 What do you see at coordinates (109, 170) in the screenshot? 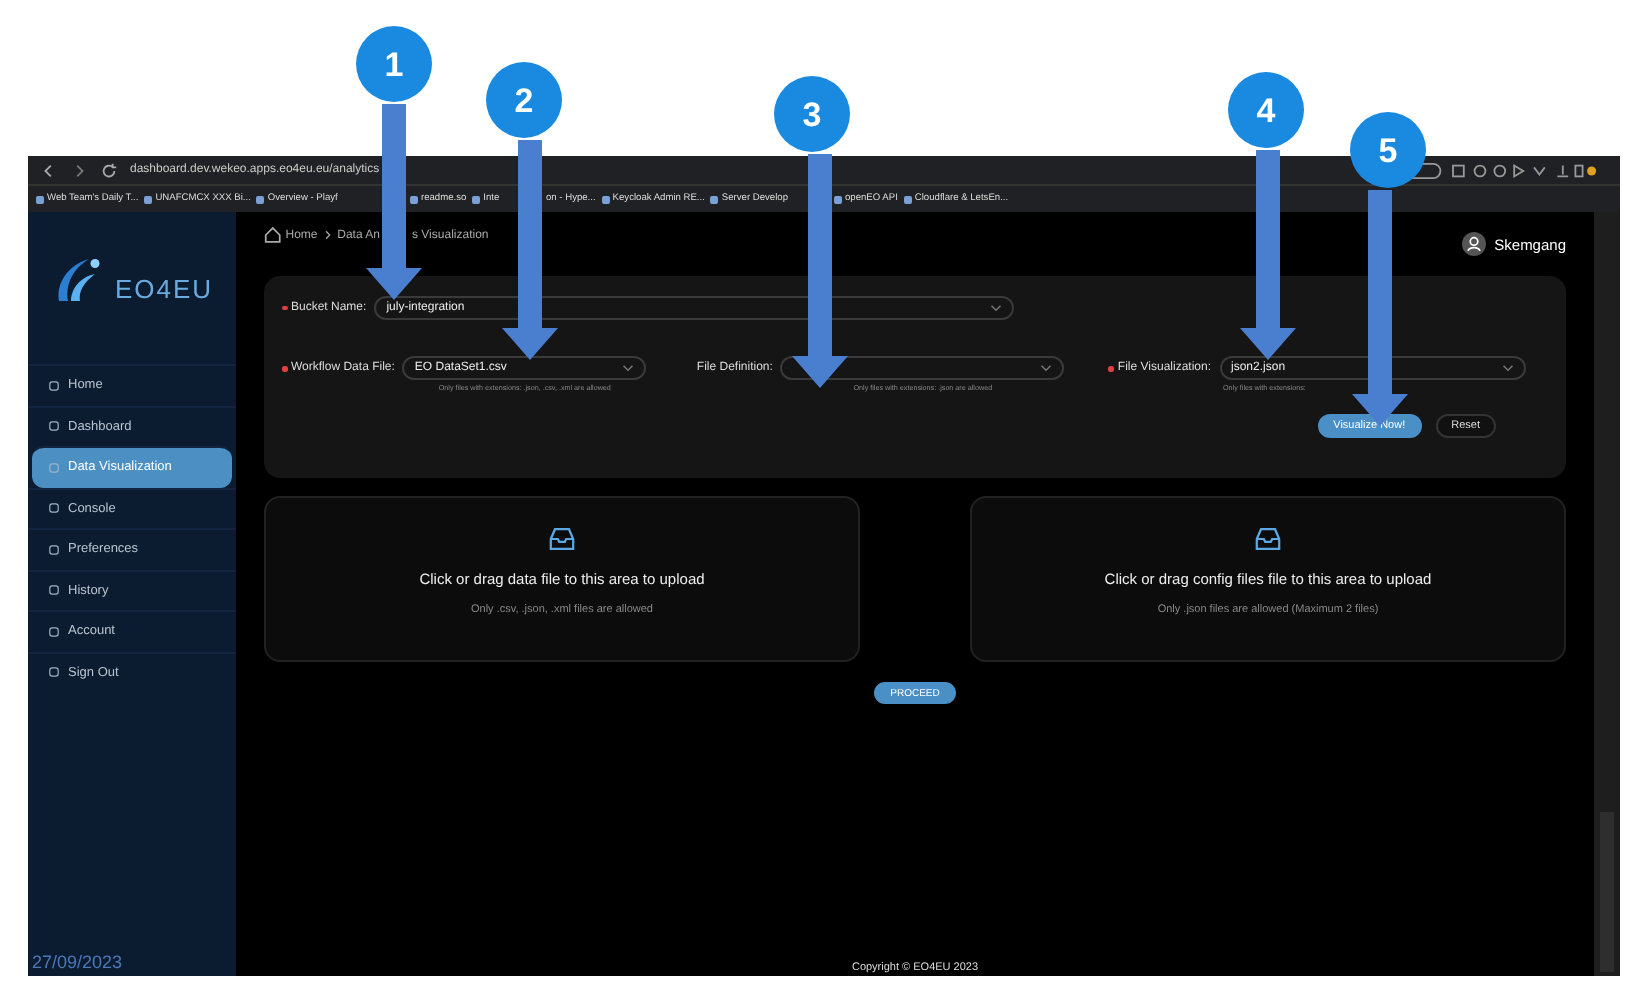
I see `reload-icon` at bounding box center [109, 170].